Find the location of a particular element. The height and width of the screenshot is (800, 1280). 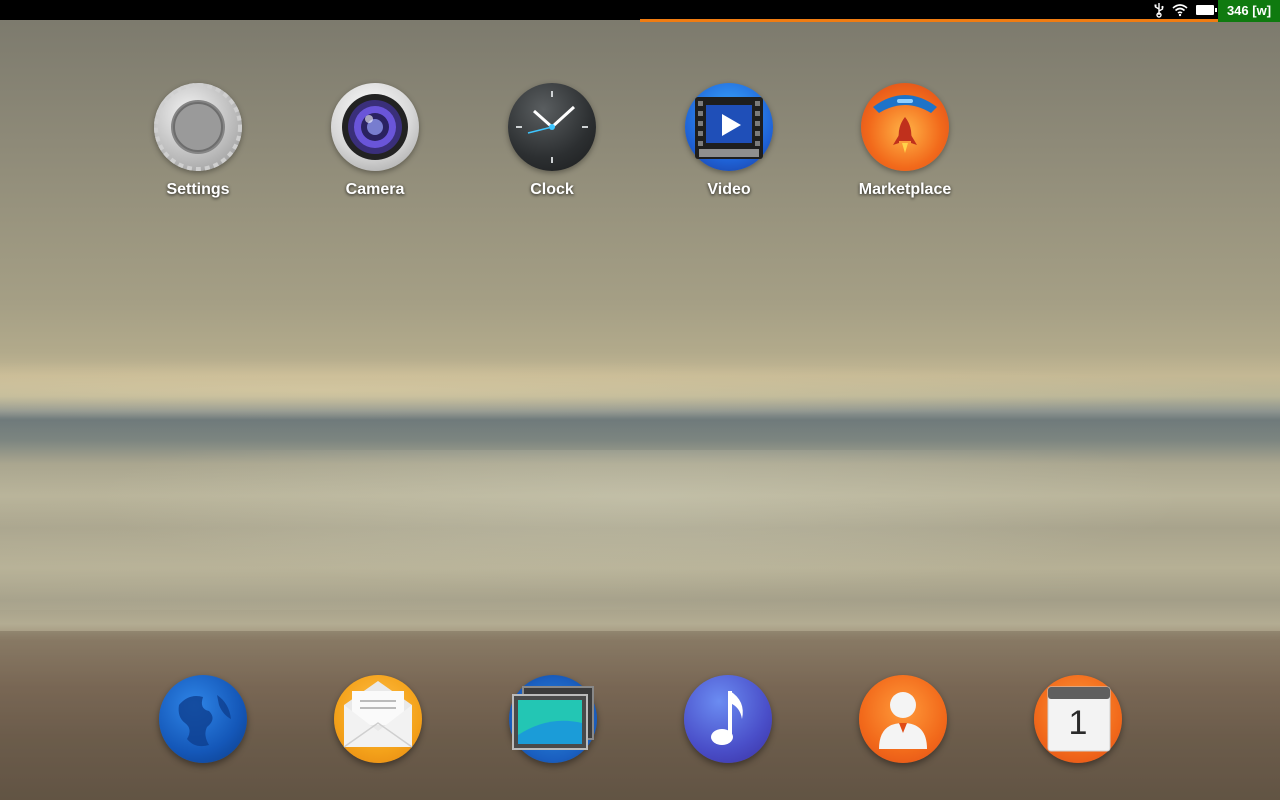

wallpaper-horizon-glow is located at coordinates (640, 390).